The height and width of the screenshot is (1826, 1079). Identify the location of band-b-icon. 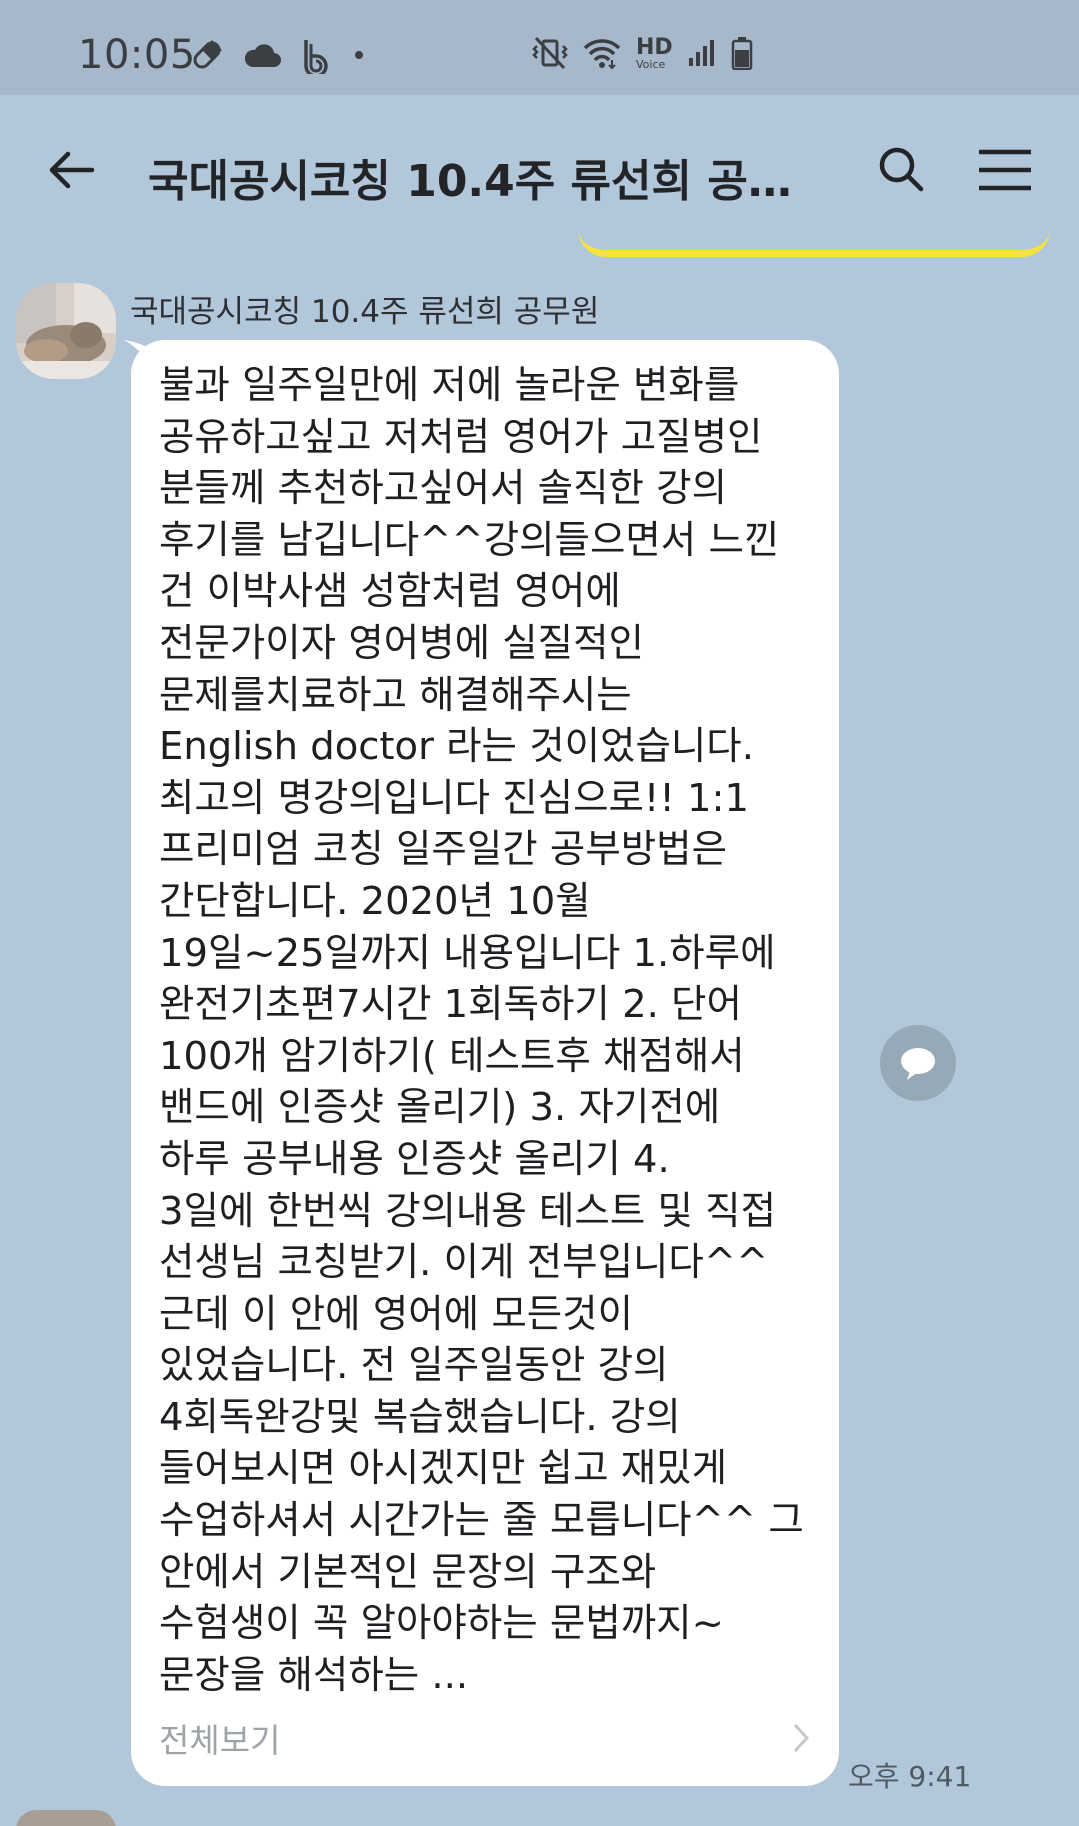
(316, 57).